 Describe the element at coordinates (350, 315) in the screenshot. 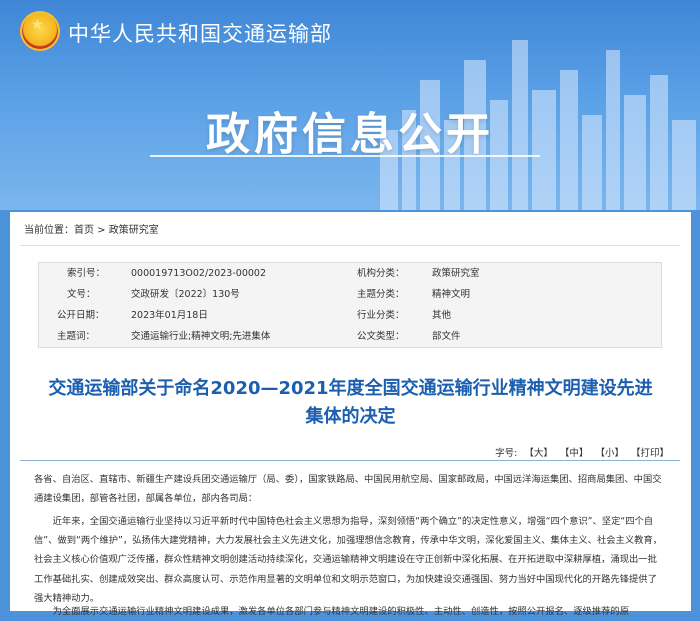

I see `meta-row: 公开日期： 2023年01月18日 行业分类： 其他` at that location.